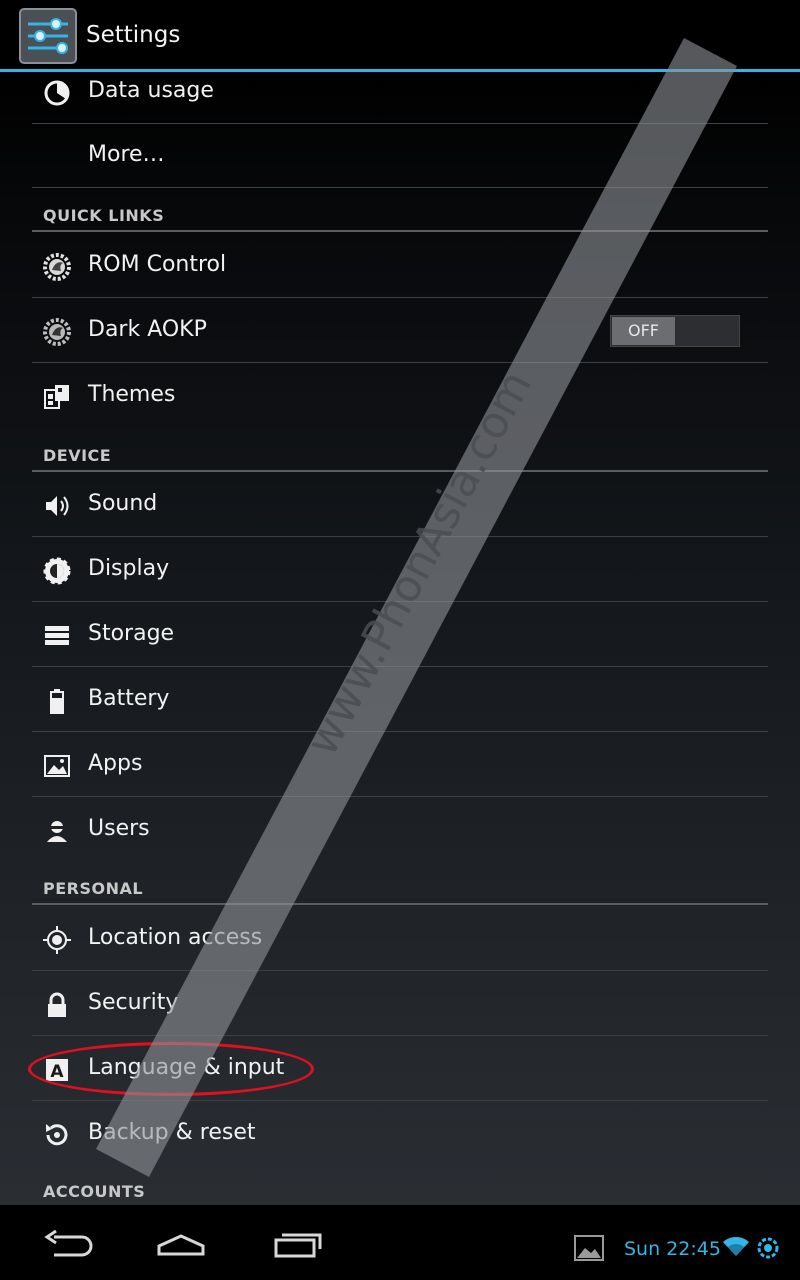 This screenshot has height=1280, width=800. Describe the element at coordinates (736, 1246) in the screenshot. I see `wifi-icon` at that location.